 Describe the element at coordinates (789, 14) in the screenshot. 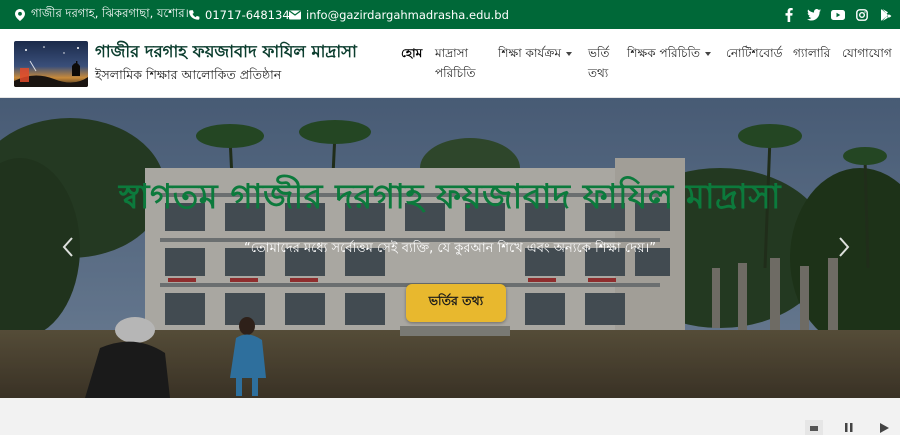

I see `facebook-icon` at that location.